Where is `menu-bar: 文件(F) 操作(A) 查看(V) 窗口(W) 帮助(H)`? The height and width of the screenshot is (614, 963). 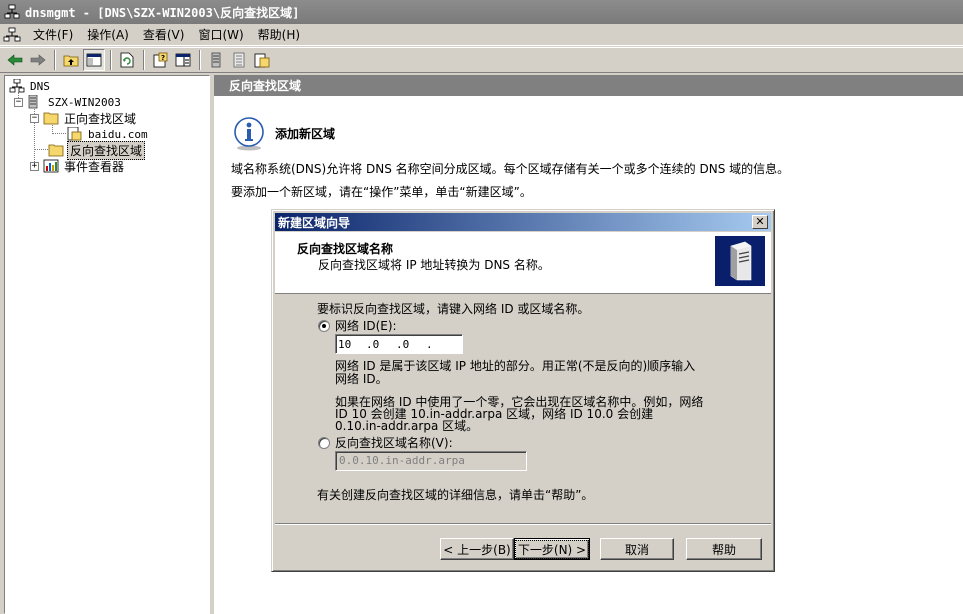
menu-bar: 文件(F) 操作(A) 查看(V) 窗口(W) 帮助(H) is located at coordinates (481, 35).